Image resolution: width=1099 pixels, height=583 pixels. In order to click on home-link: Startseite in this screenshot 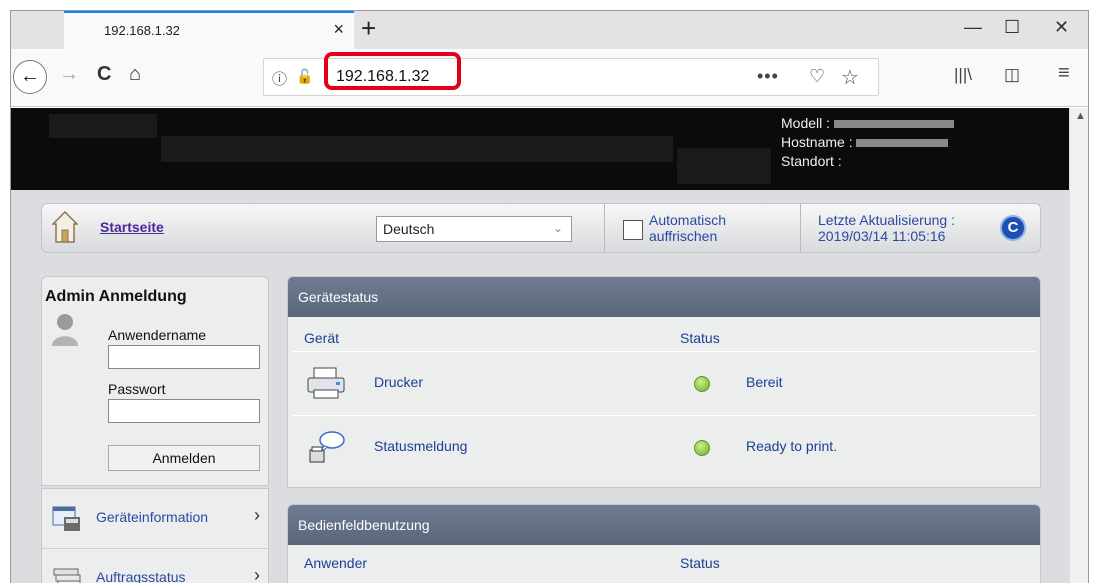, I will do `click(132, 227)`.